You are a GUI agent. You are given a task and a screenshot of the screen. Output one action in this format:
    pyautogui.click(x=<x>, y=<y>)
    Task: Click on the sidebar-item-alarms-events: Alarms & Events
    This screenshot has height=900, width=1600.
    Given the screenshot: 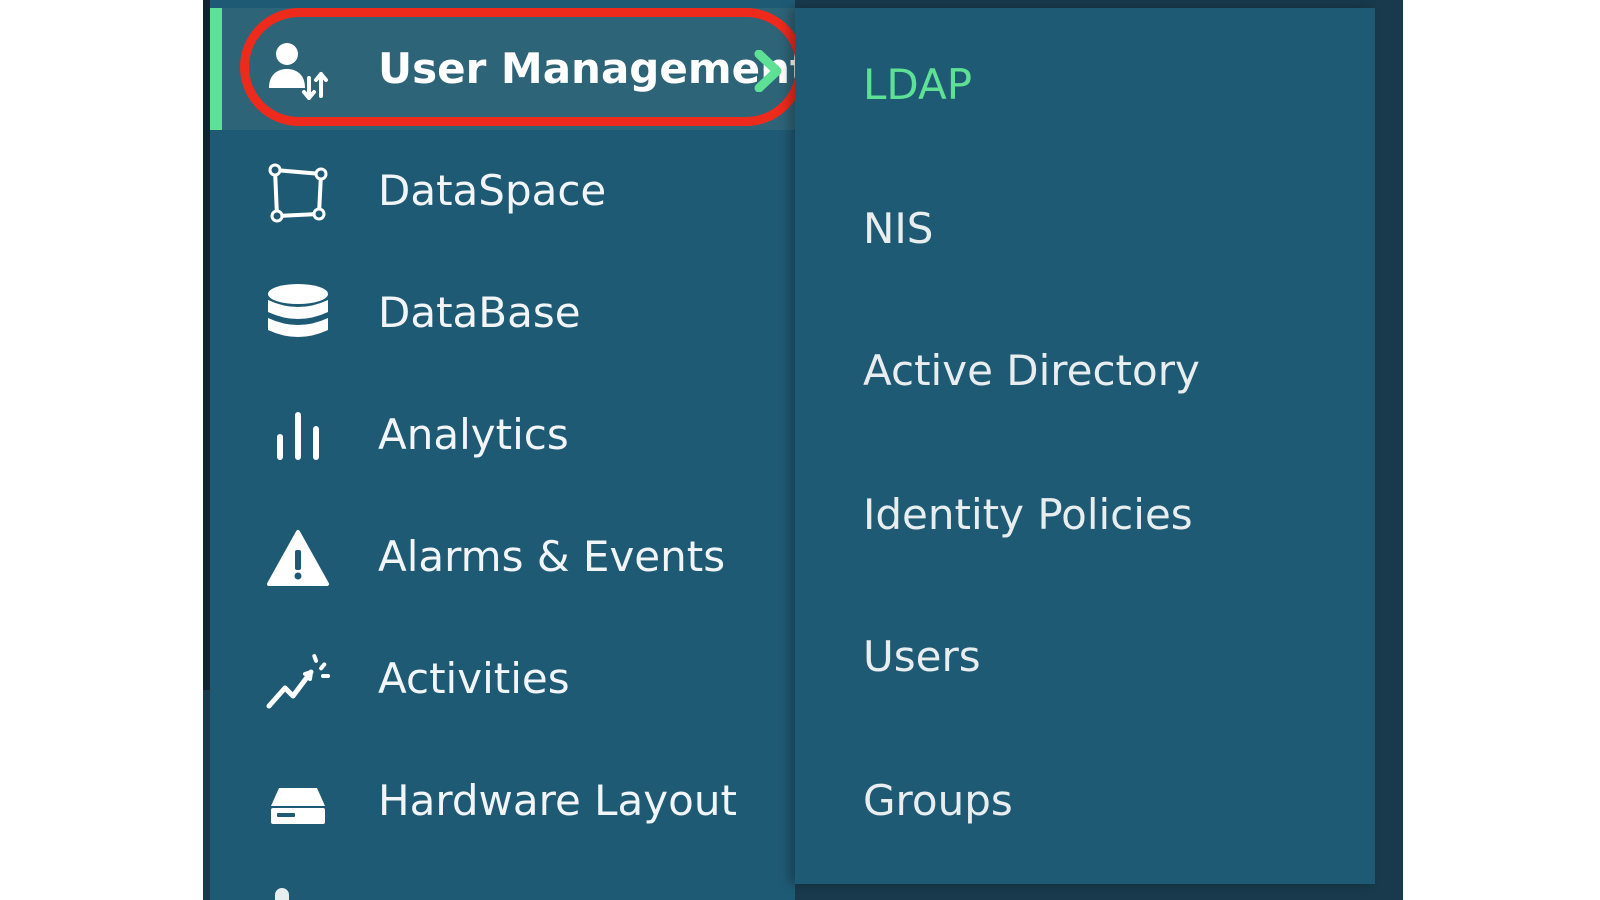 What is the action you would take?
    pyautogui.click(x=502, y=557)
    